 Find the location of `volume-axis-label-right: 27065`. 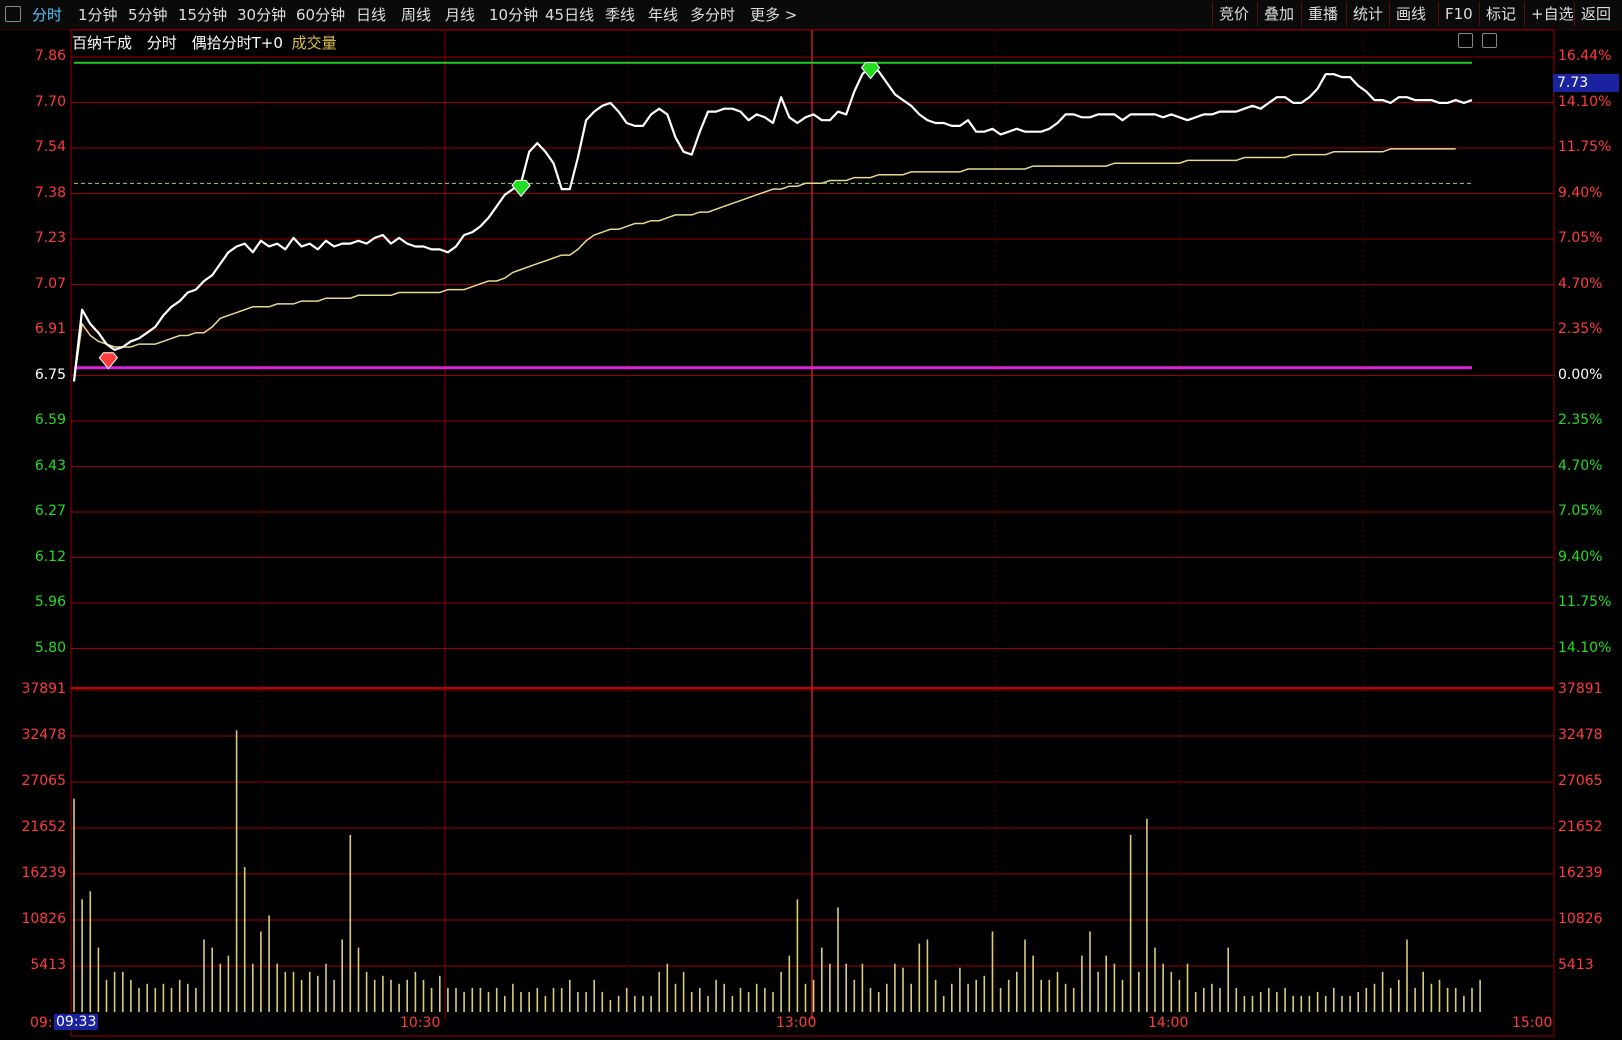

volume-axis-label-right: 27065 is located at coordinates (1580, 781).